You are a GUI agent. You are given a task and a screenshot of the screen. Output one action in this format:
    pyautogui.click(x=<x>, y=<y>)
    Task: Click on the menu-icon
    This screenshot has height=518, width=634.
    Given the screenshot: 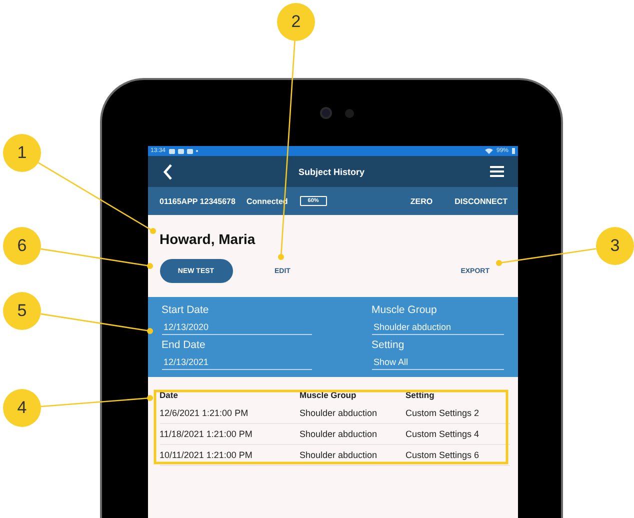 What is the action you would take?
    pyautogui.click(x=497, y=171)
    